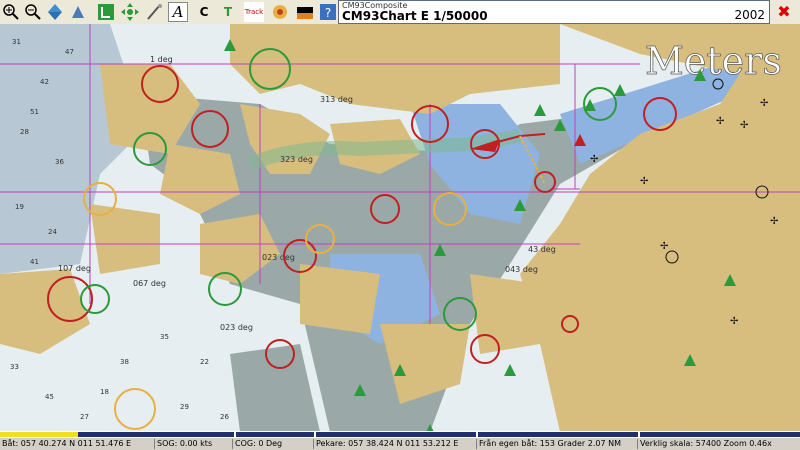 The width and height of the screenshot is (800, 450). I want to click on pan-icon, so click(130, 12).